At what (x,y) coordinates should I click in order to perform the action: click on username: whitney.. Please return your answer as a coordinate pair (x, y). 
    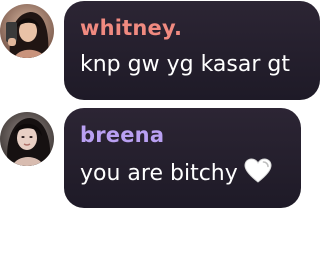
    Looking at the image, I should click on (200, 28).